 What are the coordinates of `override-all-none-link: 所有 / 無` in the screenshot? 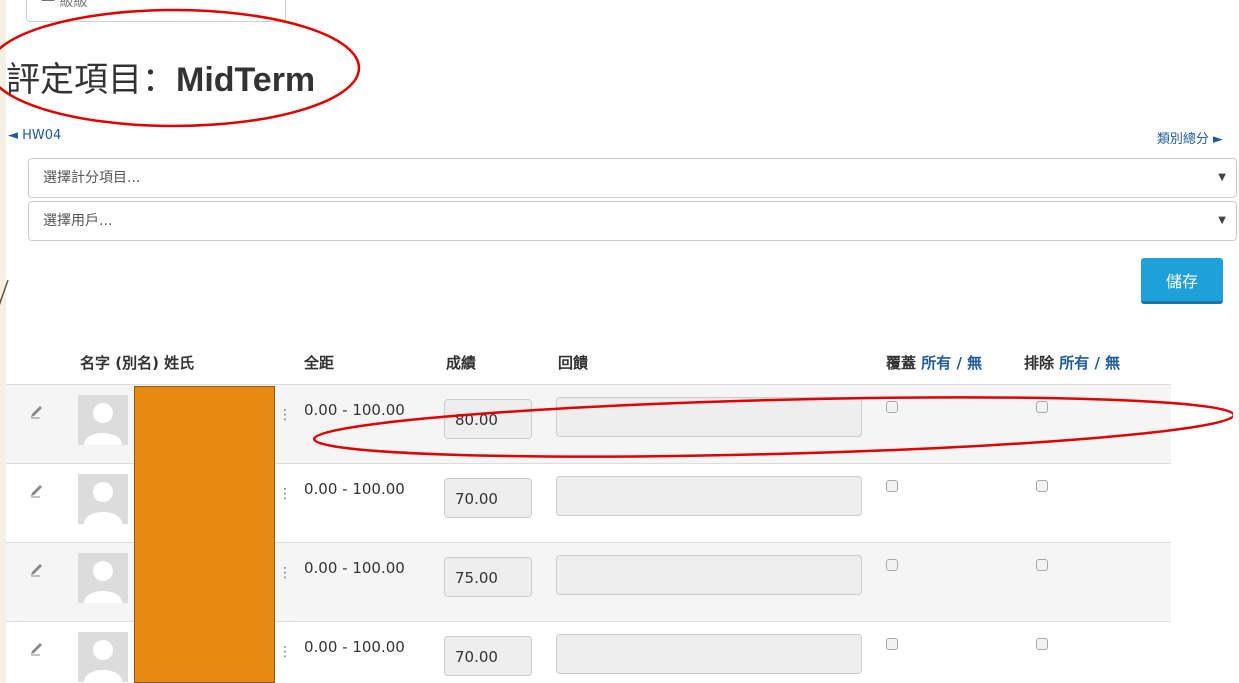 It's located at (951, 363).